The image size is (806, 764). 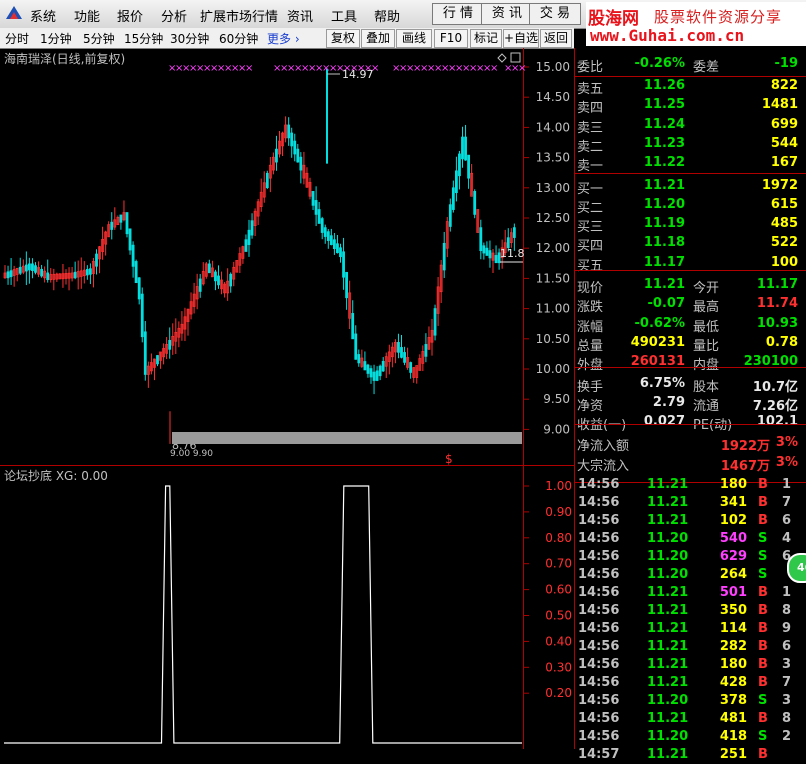 What do you see at coordinates (690, 701) in the screenshot?
I see `tick-row: 14:56 11.20 378 S 3` at bounding box center [690, 701].